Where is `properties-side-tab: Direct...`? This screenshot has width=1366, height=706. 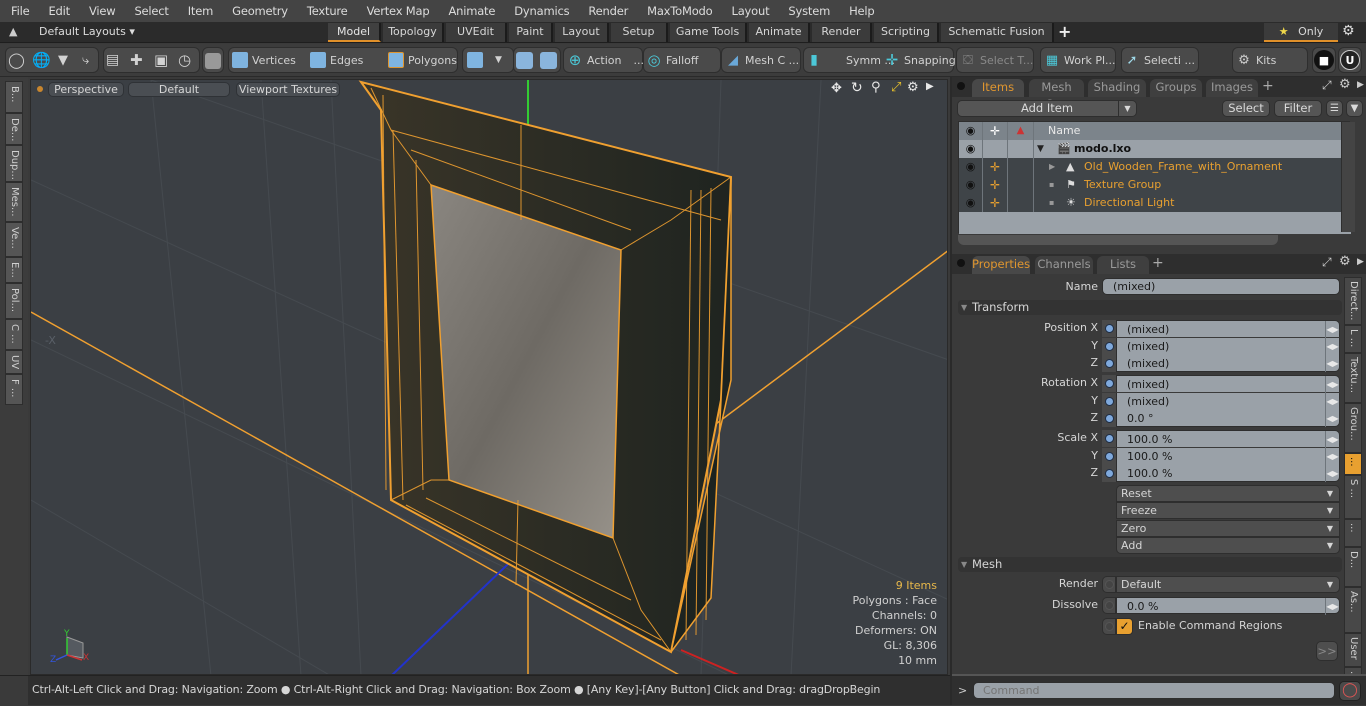
properties-side-tab: Direct... is located at coordinates (1353, 301).